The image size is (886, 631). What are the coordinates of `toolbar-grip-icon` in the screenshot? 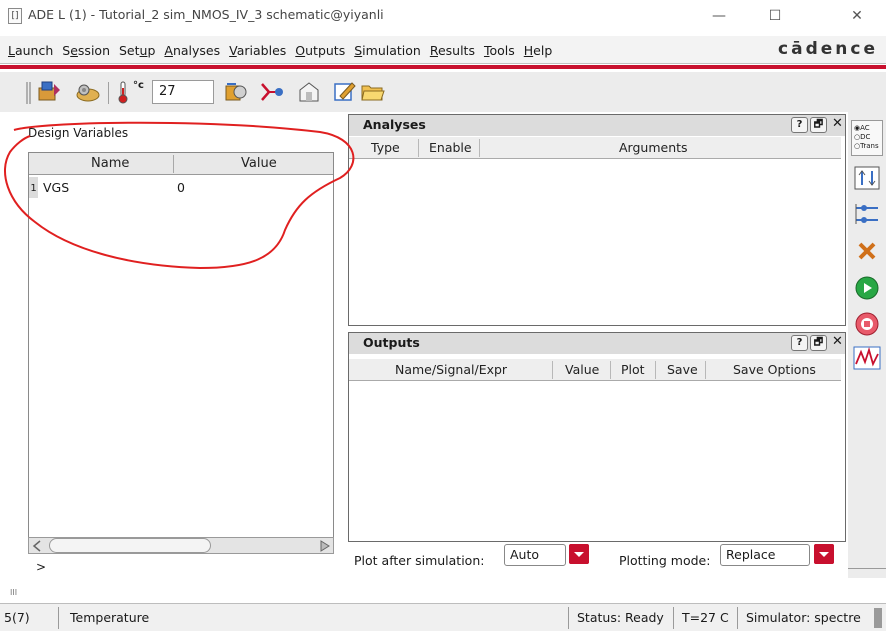 It's located at (28, 93).